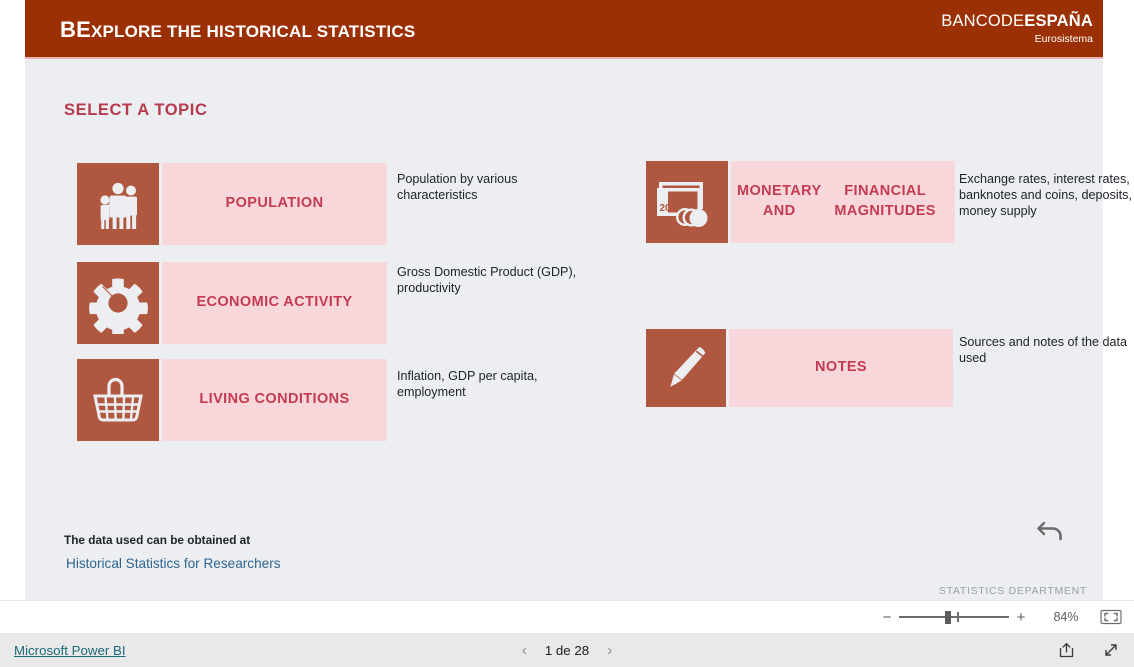 The height and width of the screenshot is (667, 1134). I want to click on share-icon, so click(1067, 650).